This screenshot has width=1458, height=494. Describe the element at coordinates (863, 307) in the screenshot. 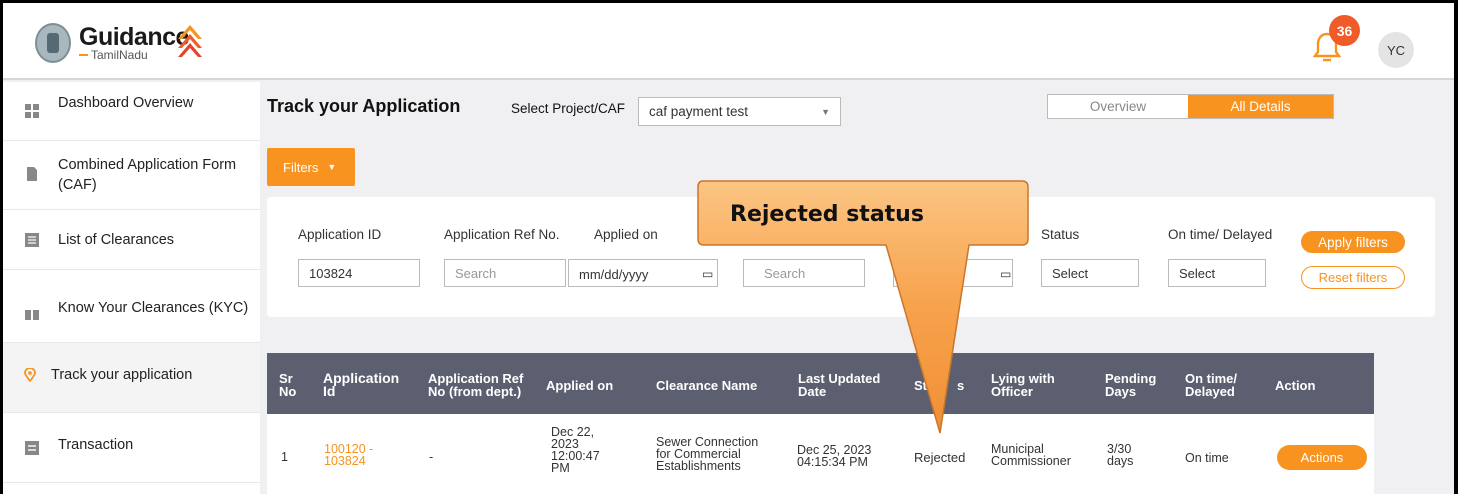

I see `callout-arrow` at that location.